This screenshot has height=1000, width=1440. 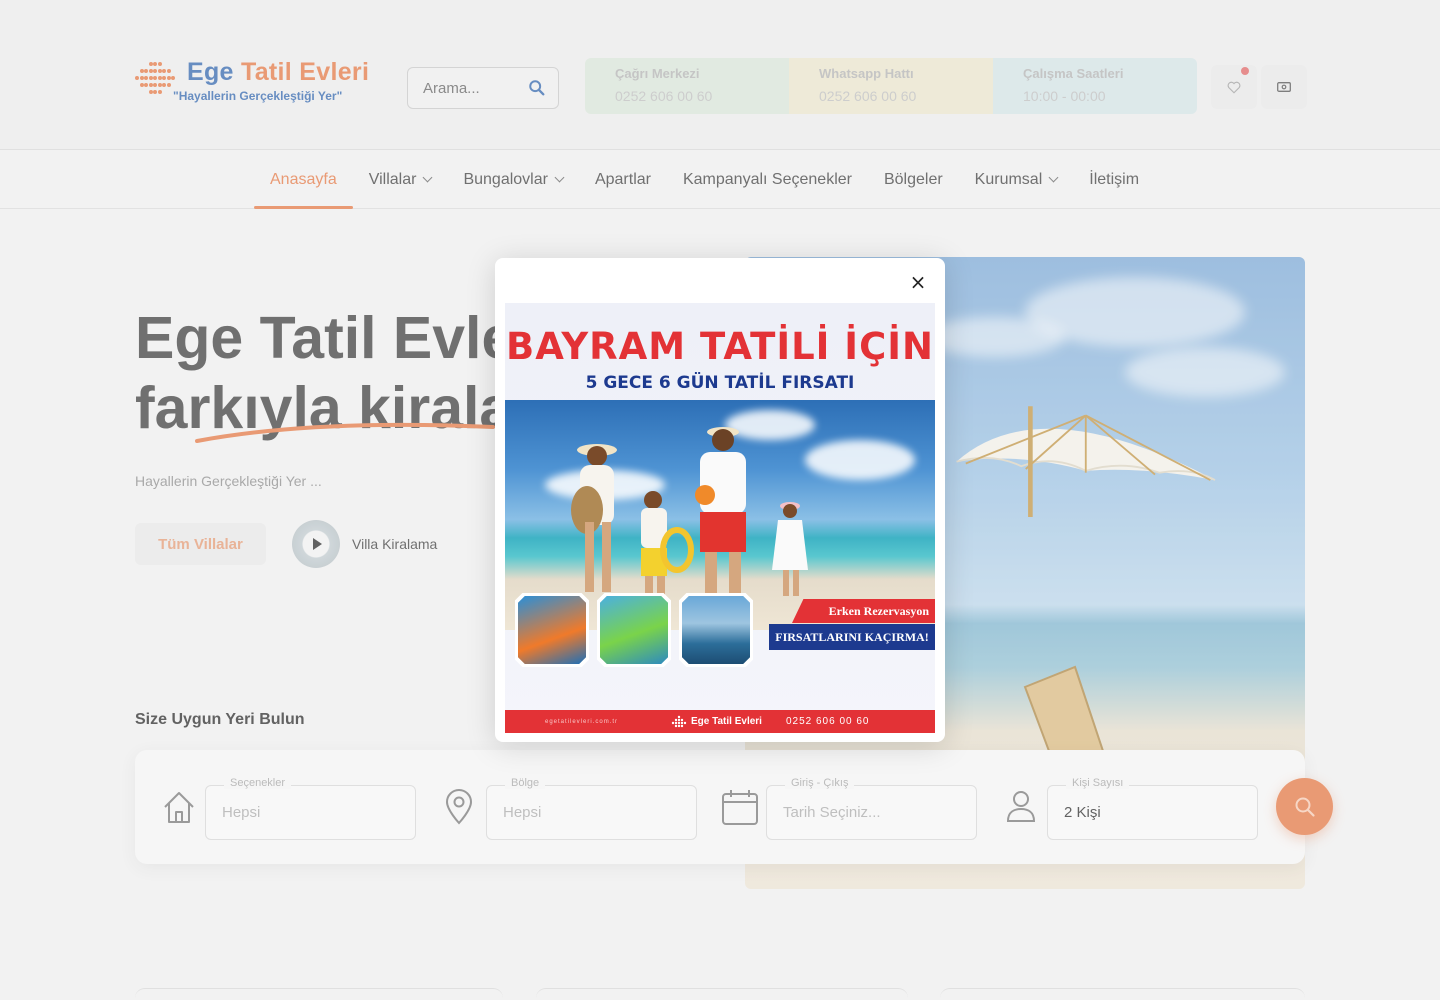 What do you see at coordinates (1008, 179) in the screenshot?
I see `nav-item-label: Kurumsal` at bounding box center [1008, 179].